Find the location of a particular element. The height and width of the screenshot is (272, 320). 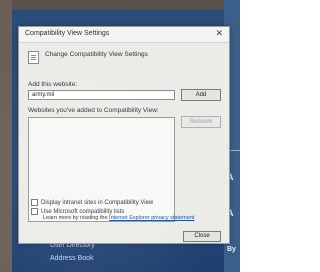

monitor-bezel is located at coordinates (6, 136).